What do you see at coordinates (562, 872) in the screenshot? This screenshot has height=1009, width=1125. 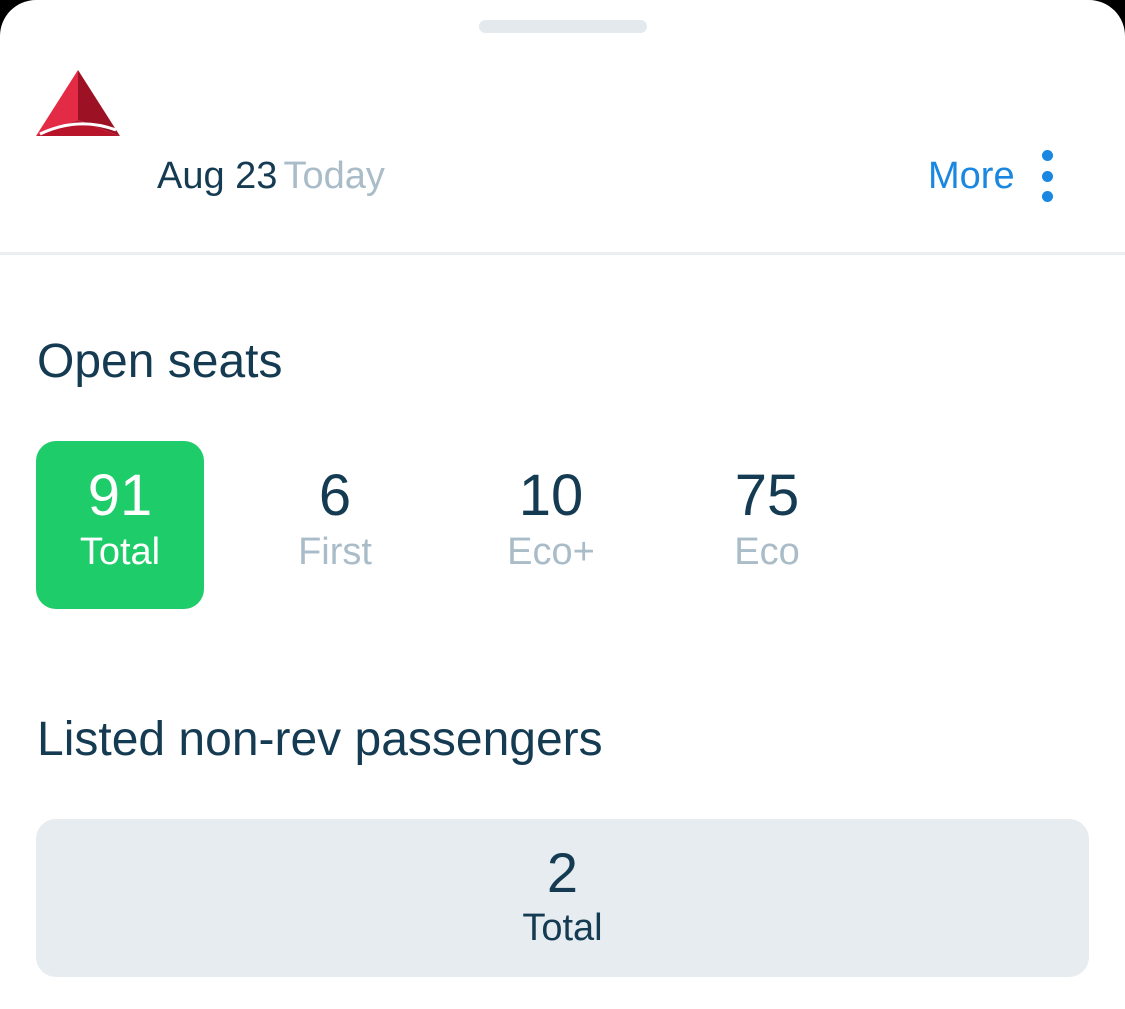 I see `non-rev-total-value: 2` at bounding box center [562, 872].